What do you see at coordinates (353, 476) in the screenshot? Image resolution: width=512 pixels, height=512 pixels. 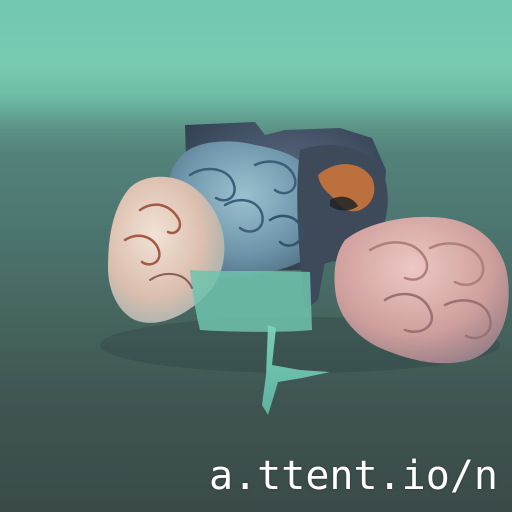 I see `watermark-text: a.ttent.io/n` at bounding box center [353, 476].